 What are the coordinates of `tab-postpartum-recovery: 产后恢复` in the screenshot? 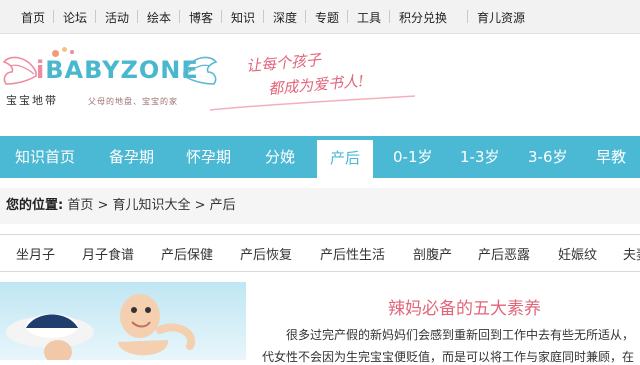 It's located at (266, 253).